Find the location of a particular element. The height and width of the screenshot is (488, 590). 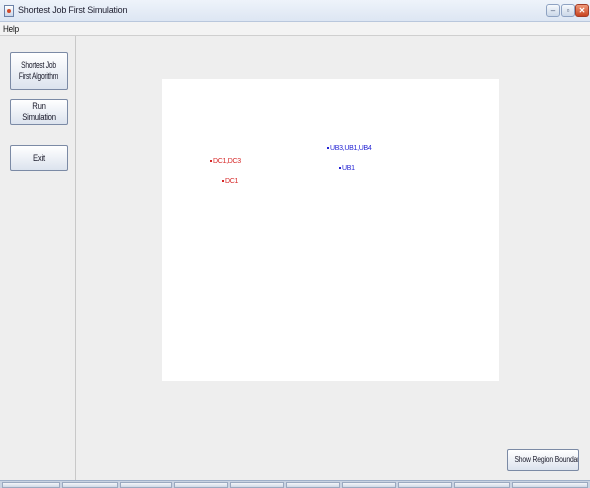

userbase-marker: UB1 is located at coordinates (347, 169).